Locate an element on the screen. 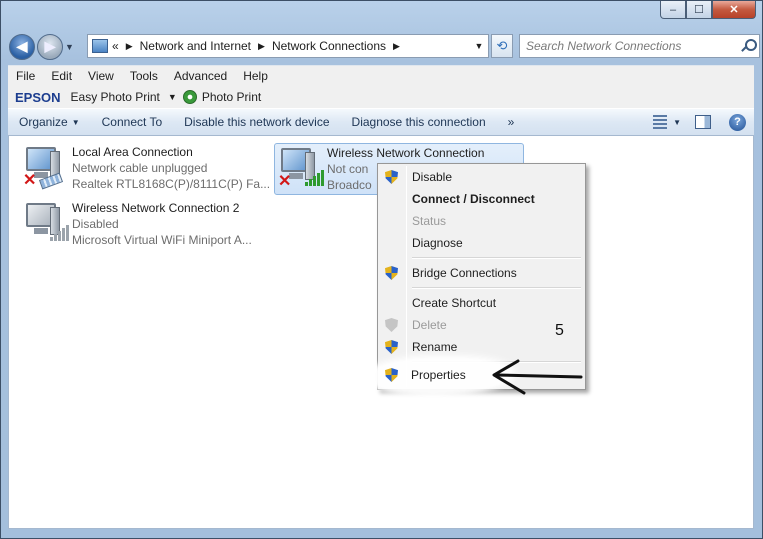 The width and height of the screenshot is (763, 539). menu-tools: Tools is located at coordinates (144, 76).